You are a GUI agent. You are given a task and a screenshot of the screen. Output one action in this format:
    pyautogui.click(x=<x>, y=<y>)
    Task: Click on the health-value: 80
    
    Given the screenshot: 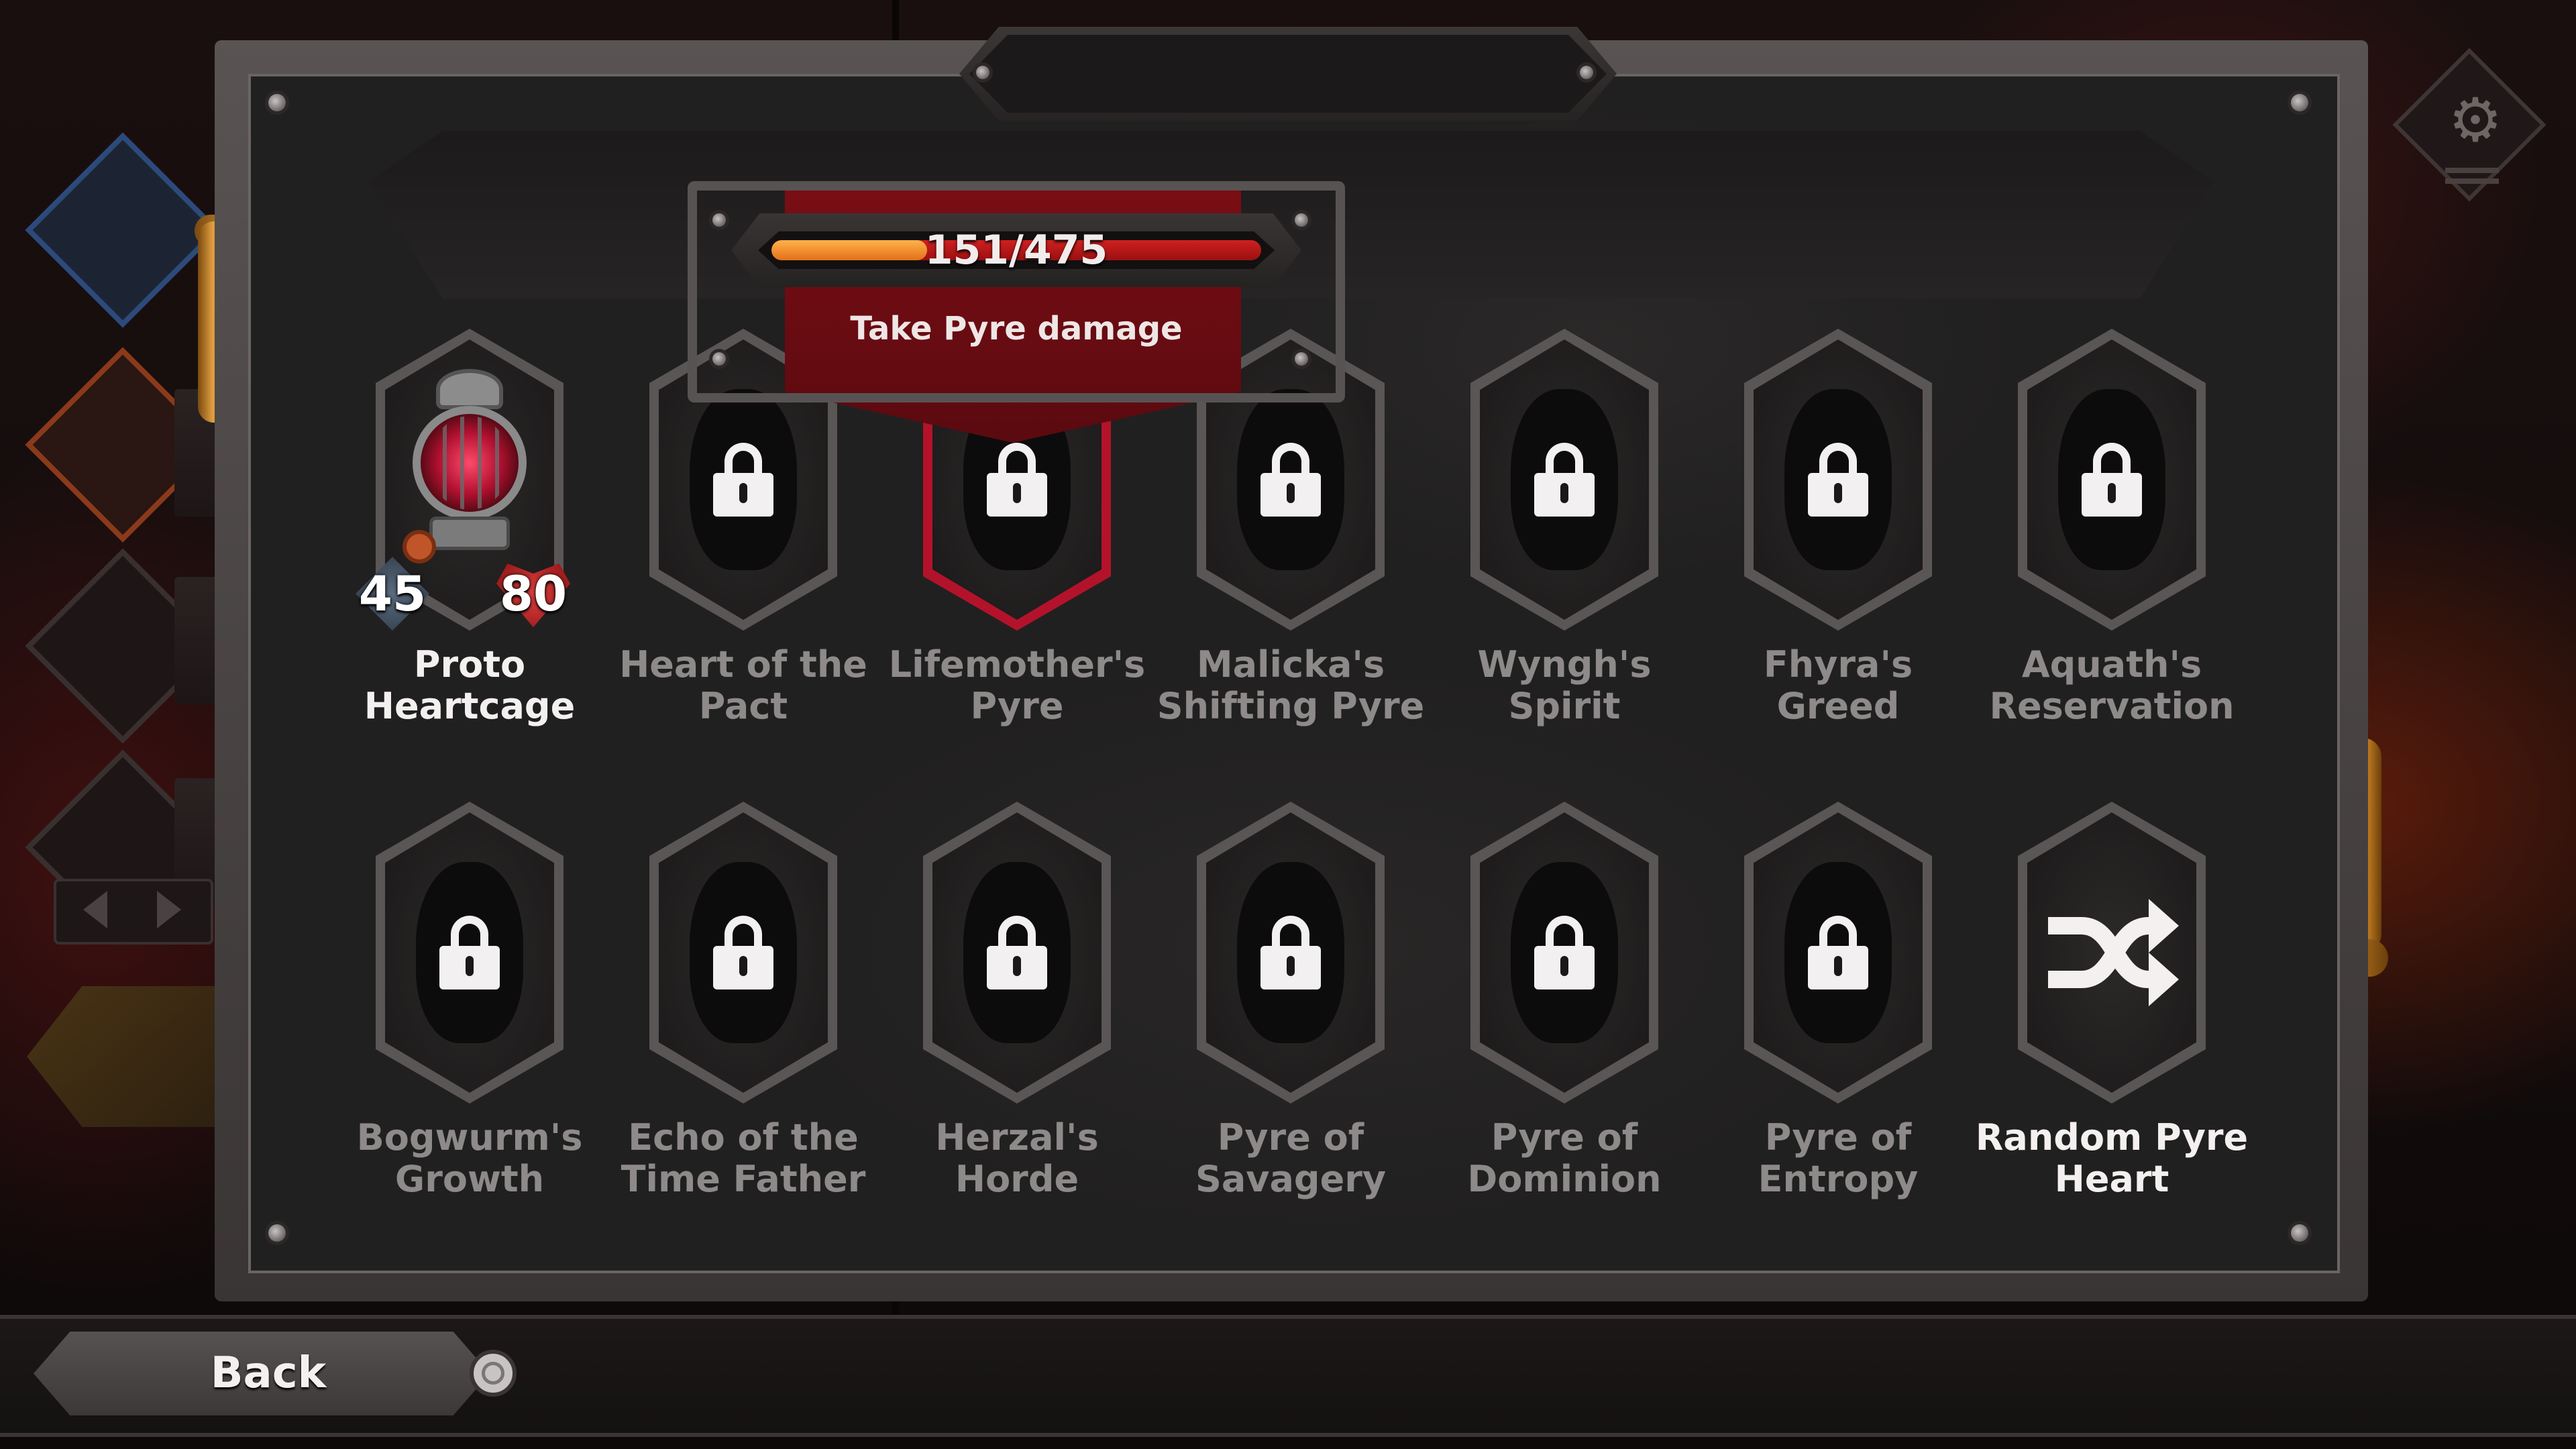 What is the action you would take?
    pyautogui.click(x=533, y=594)
    